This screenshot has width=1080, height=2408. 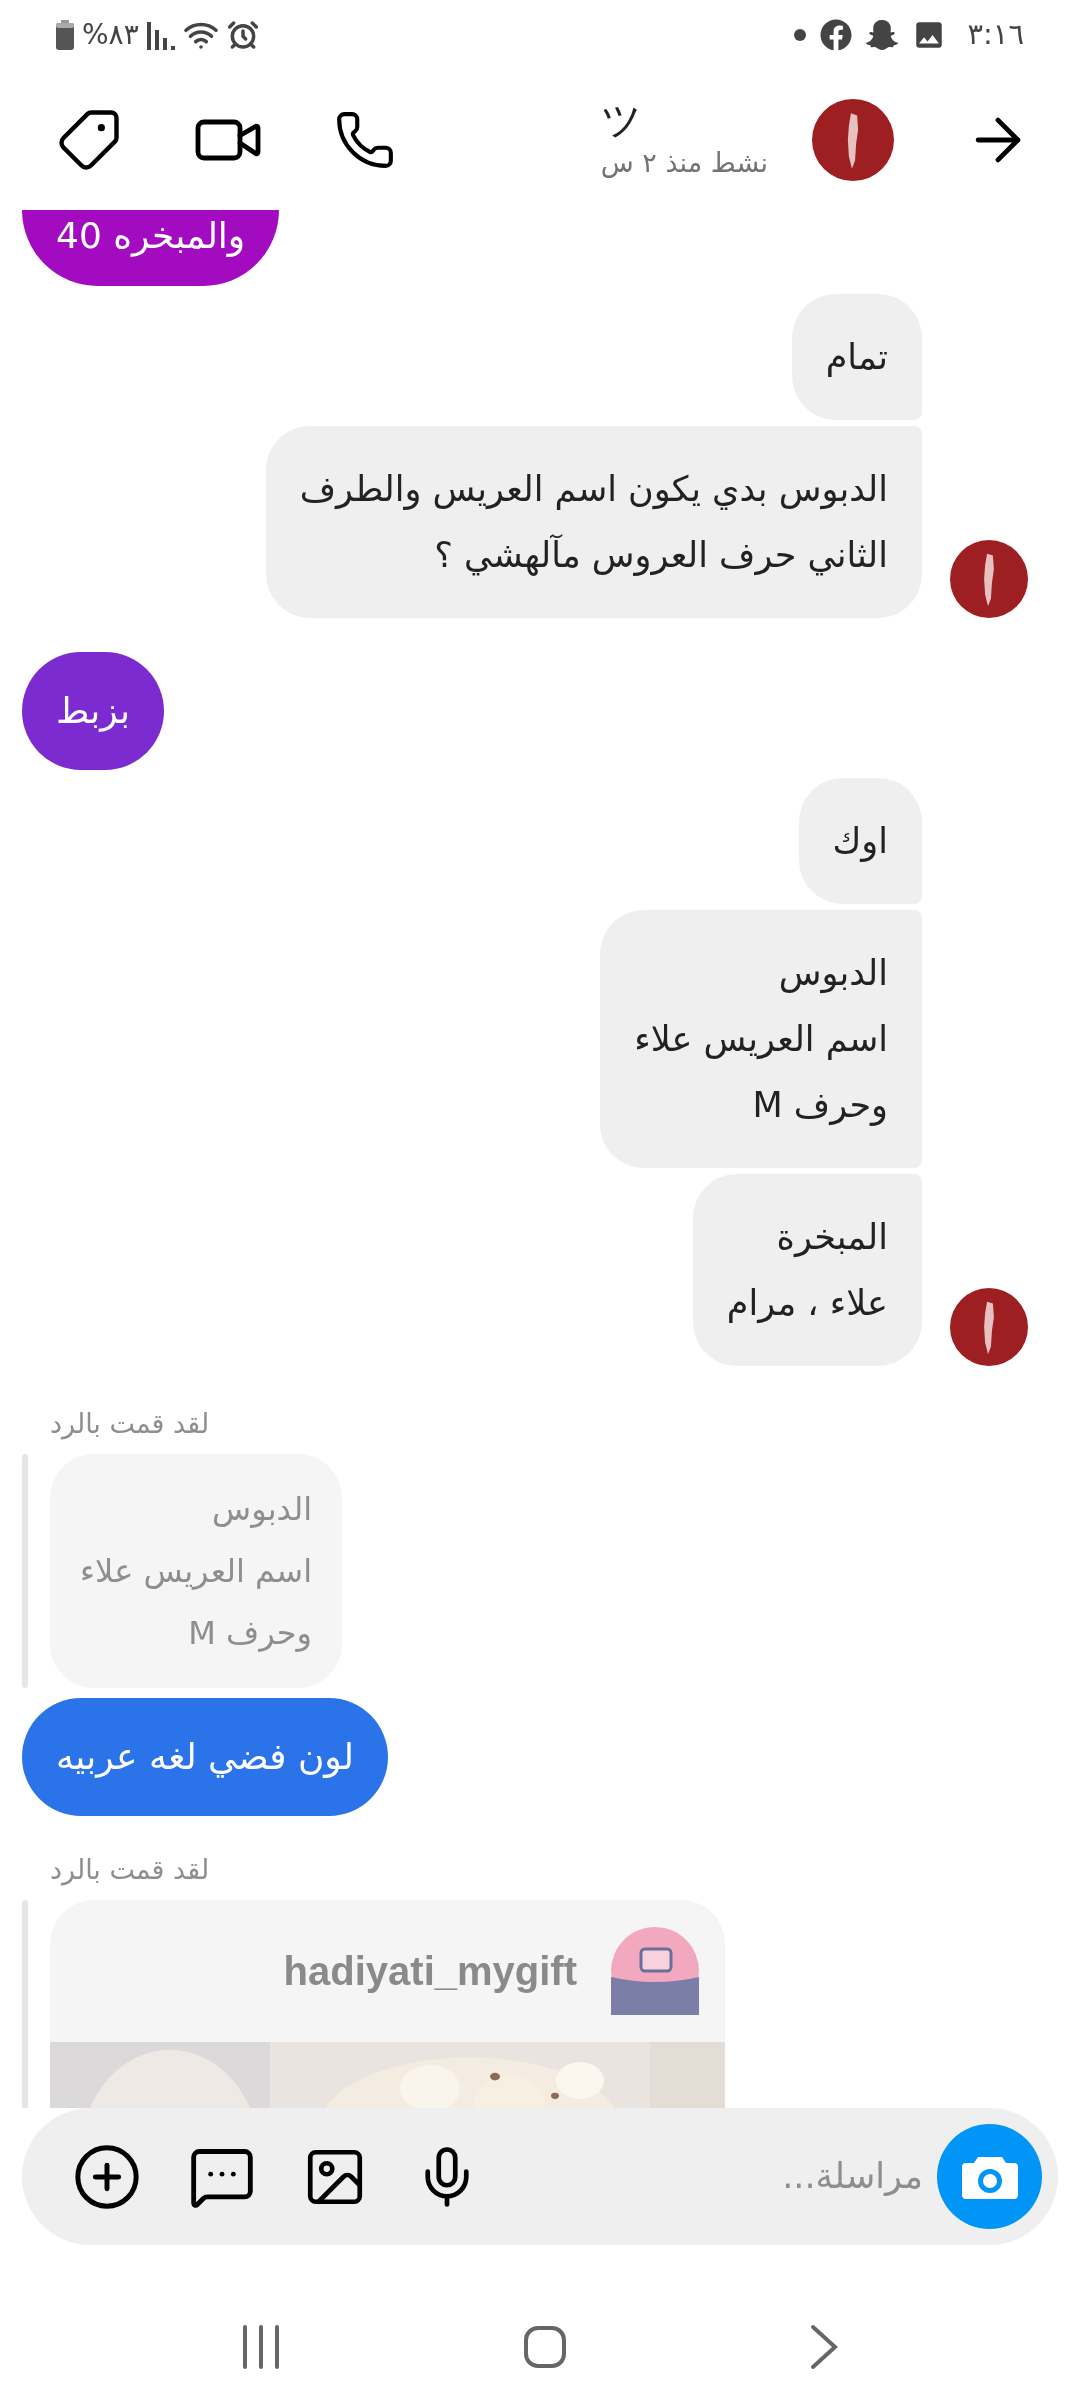 What do you see at coordinates (824, 2346) in the screenshot?
I see `back-nav-button` at bounding box center [824, 2346].